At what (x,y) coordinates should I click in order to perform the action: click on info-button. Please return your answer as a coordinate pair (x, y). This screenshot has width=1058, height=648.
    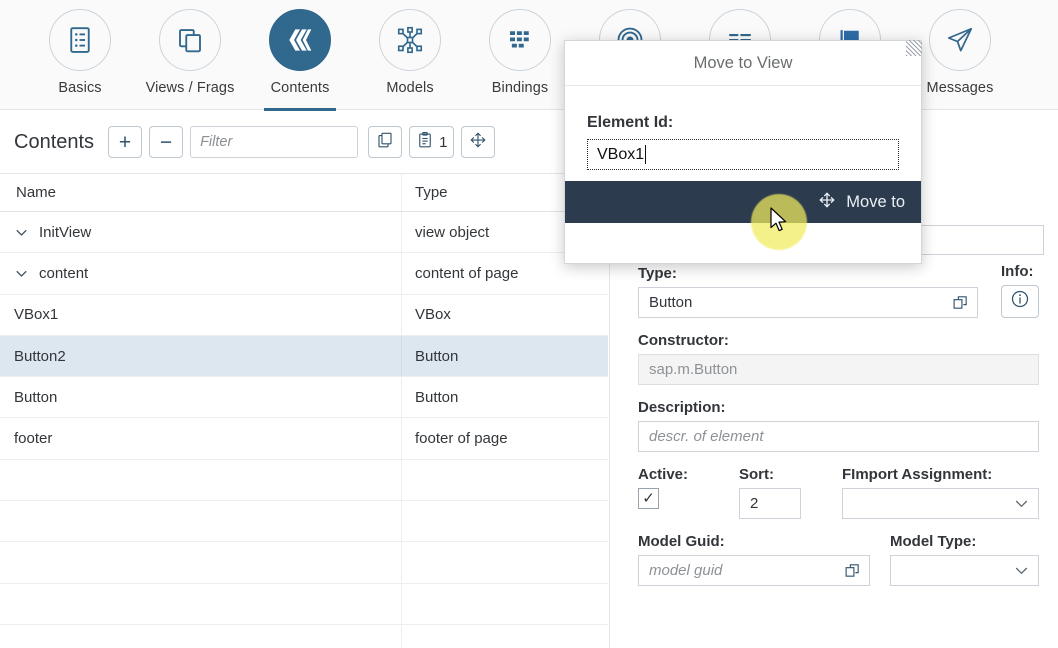
    Looking at the image, I should click on (1020, 301).